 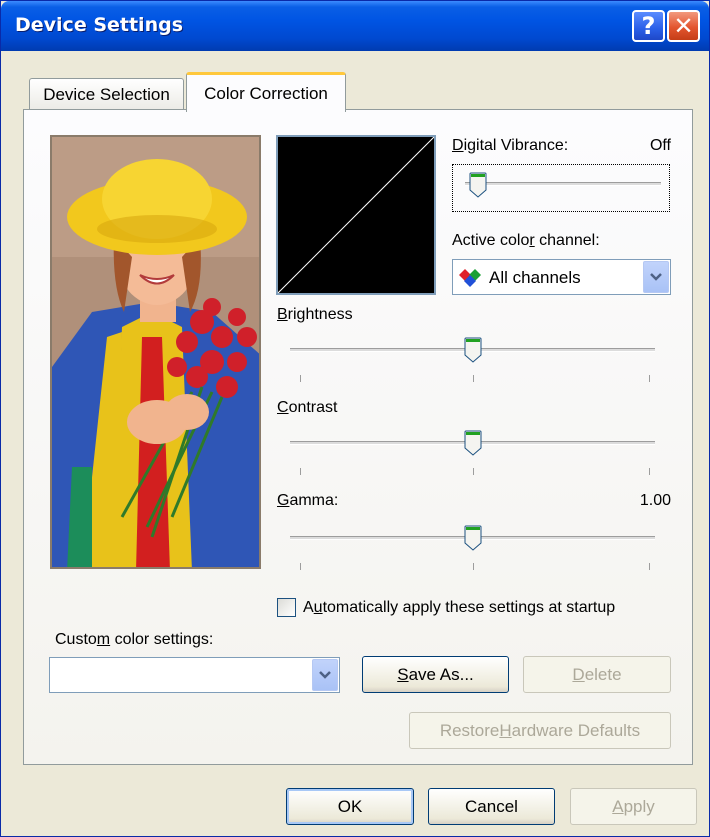 I want to click on close-icon: ✕, so click(x=683, y=26).